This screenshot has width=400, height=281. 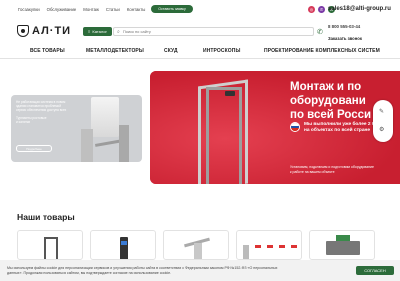 What do you see at coordinates (46, 217) in the screenshot?
I see `products-title: Наши товары` at bounding box center [46, 217].